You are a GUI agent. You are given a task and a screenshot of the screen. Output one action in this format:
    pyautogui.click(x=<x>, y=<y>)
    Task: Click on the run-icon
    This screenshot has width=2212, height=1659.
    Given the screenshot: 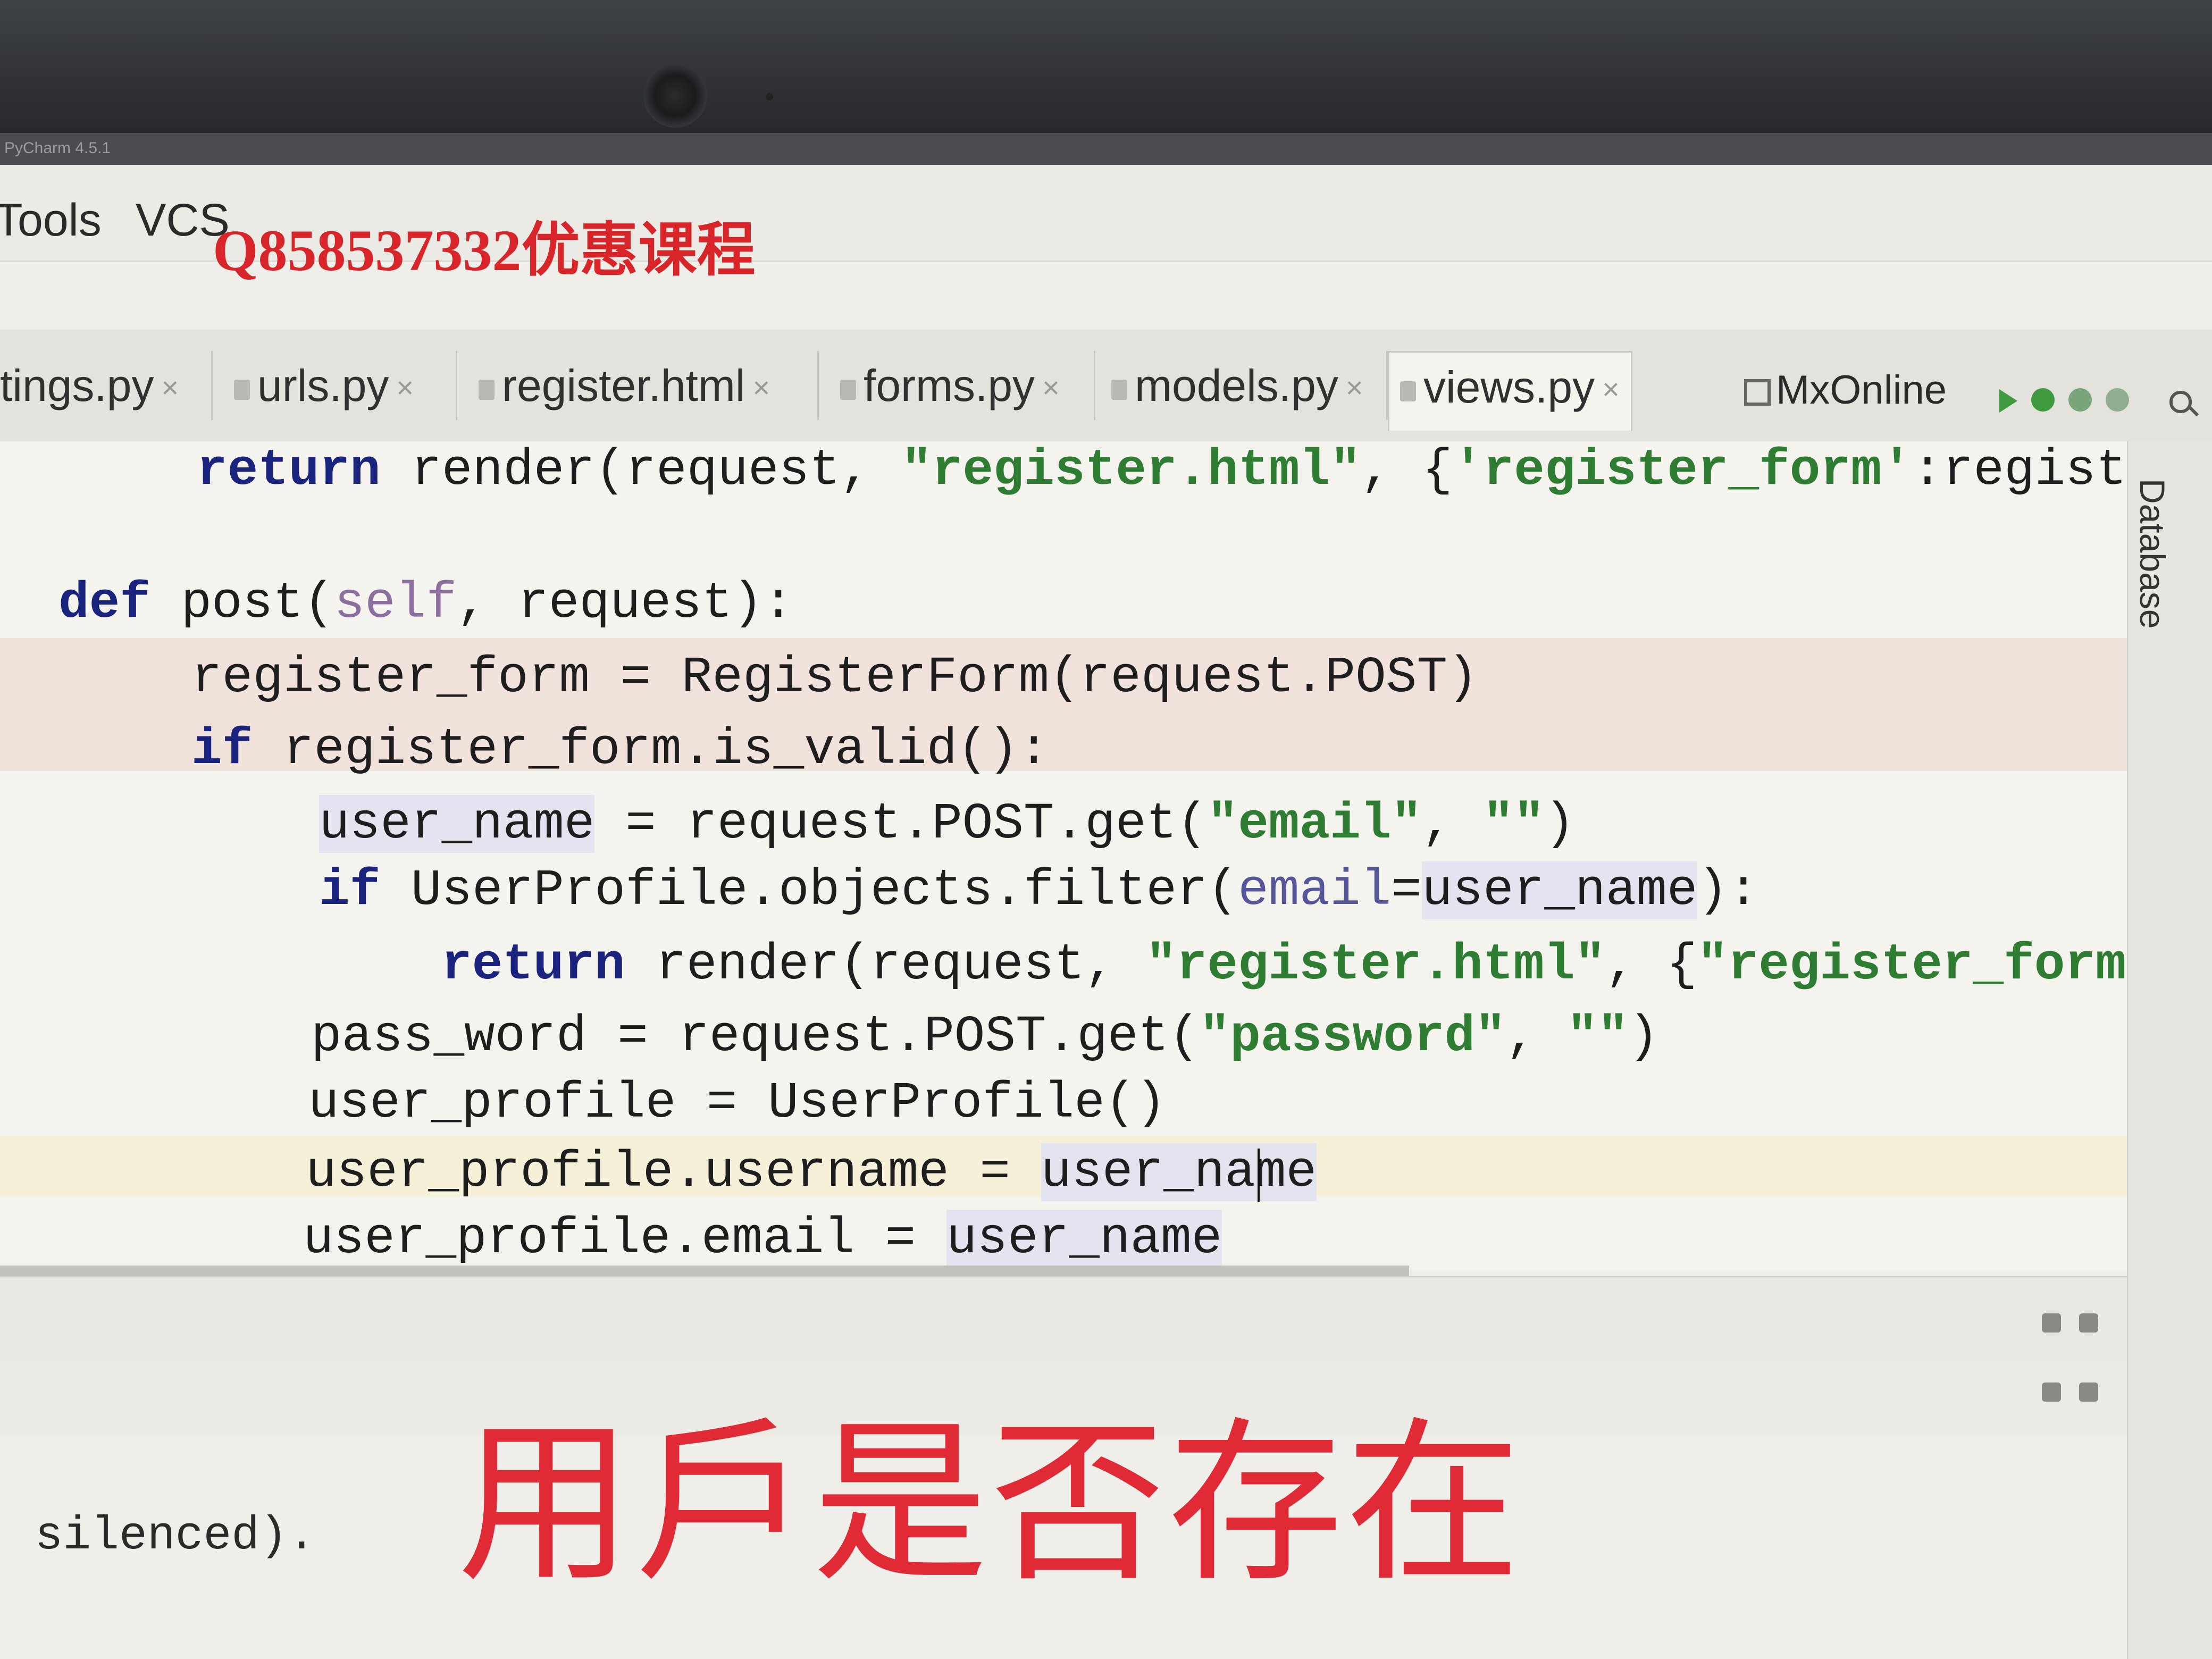 What is the action you would take?
    pyautogui.click(x=2008, y=401)
    